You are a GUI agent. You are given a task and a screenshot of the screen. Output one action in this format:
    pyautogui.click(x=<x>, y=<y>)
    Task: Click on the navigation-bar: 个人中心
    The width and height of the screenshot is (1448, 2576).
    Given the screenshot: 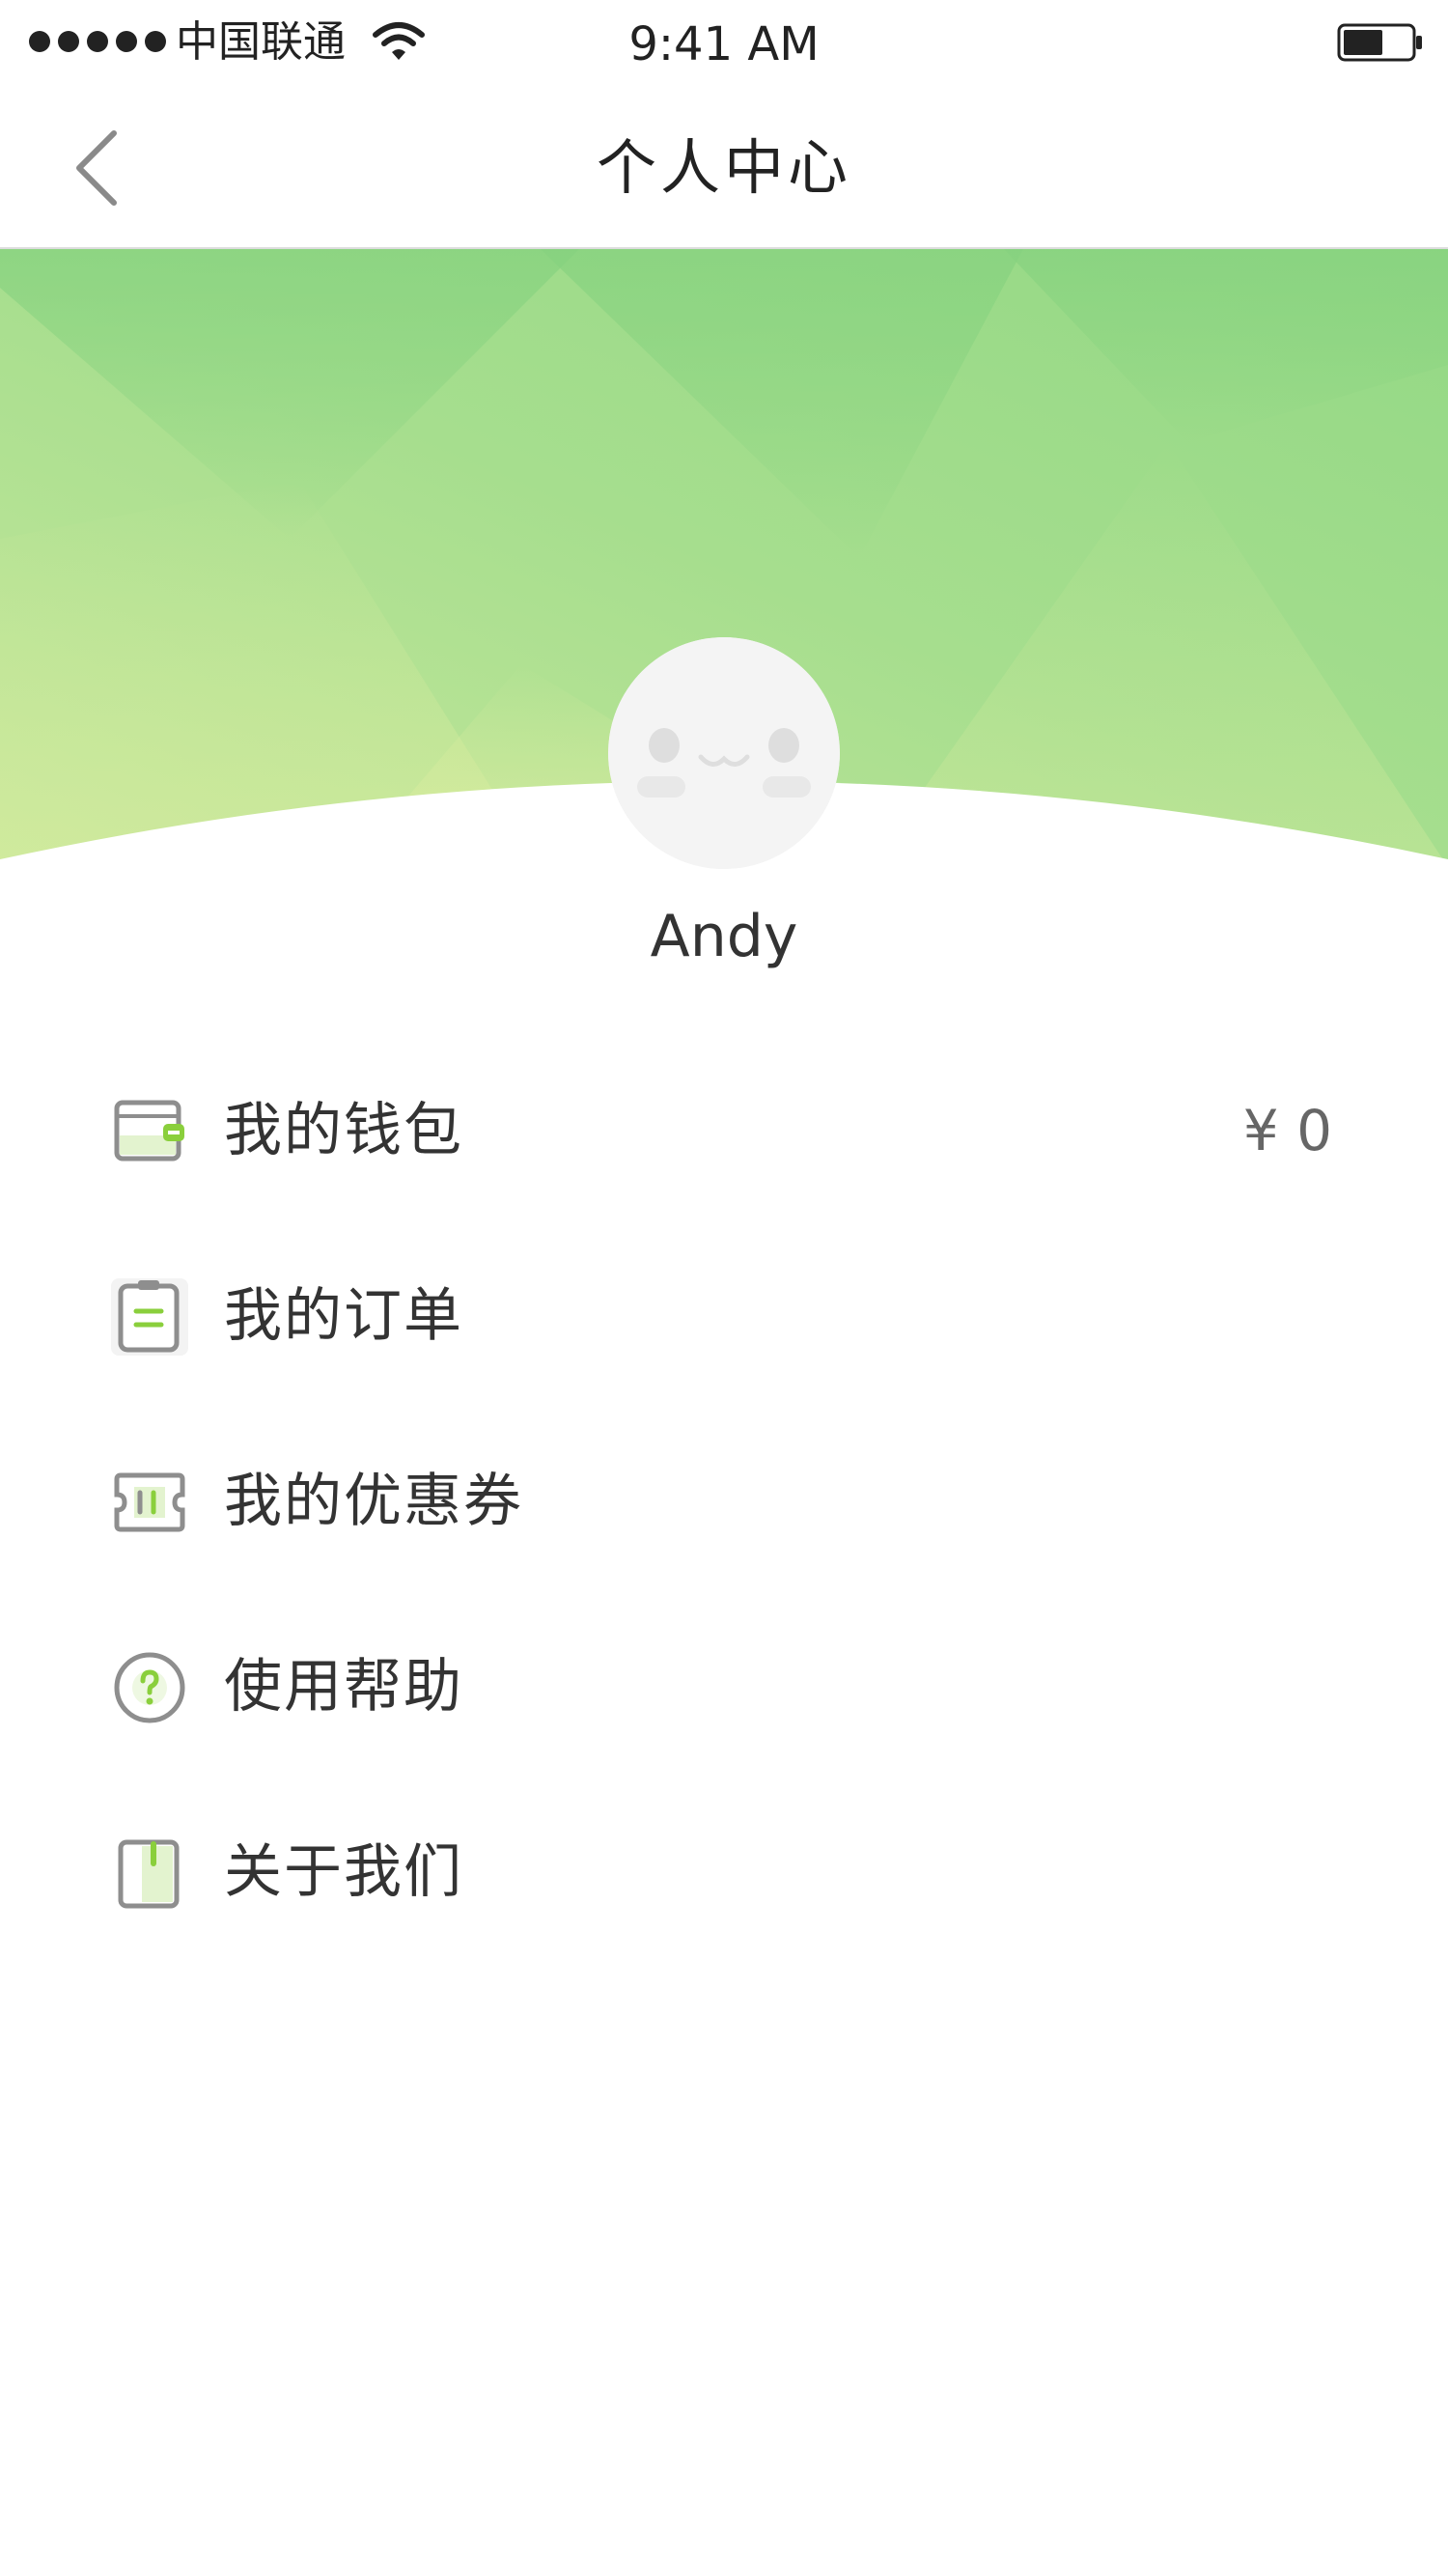 What is the action you would take?
    pyautogui.click(x=724, y=168)
    